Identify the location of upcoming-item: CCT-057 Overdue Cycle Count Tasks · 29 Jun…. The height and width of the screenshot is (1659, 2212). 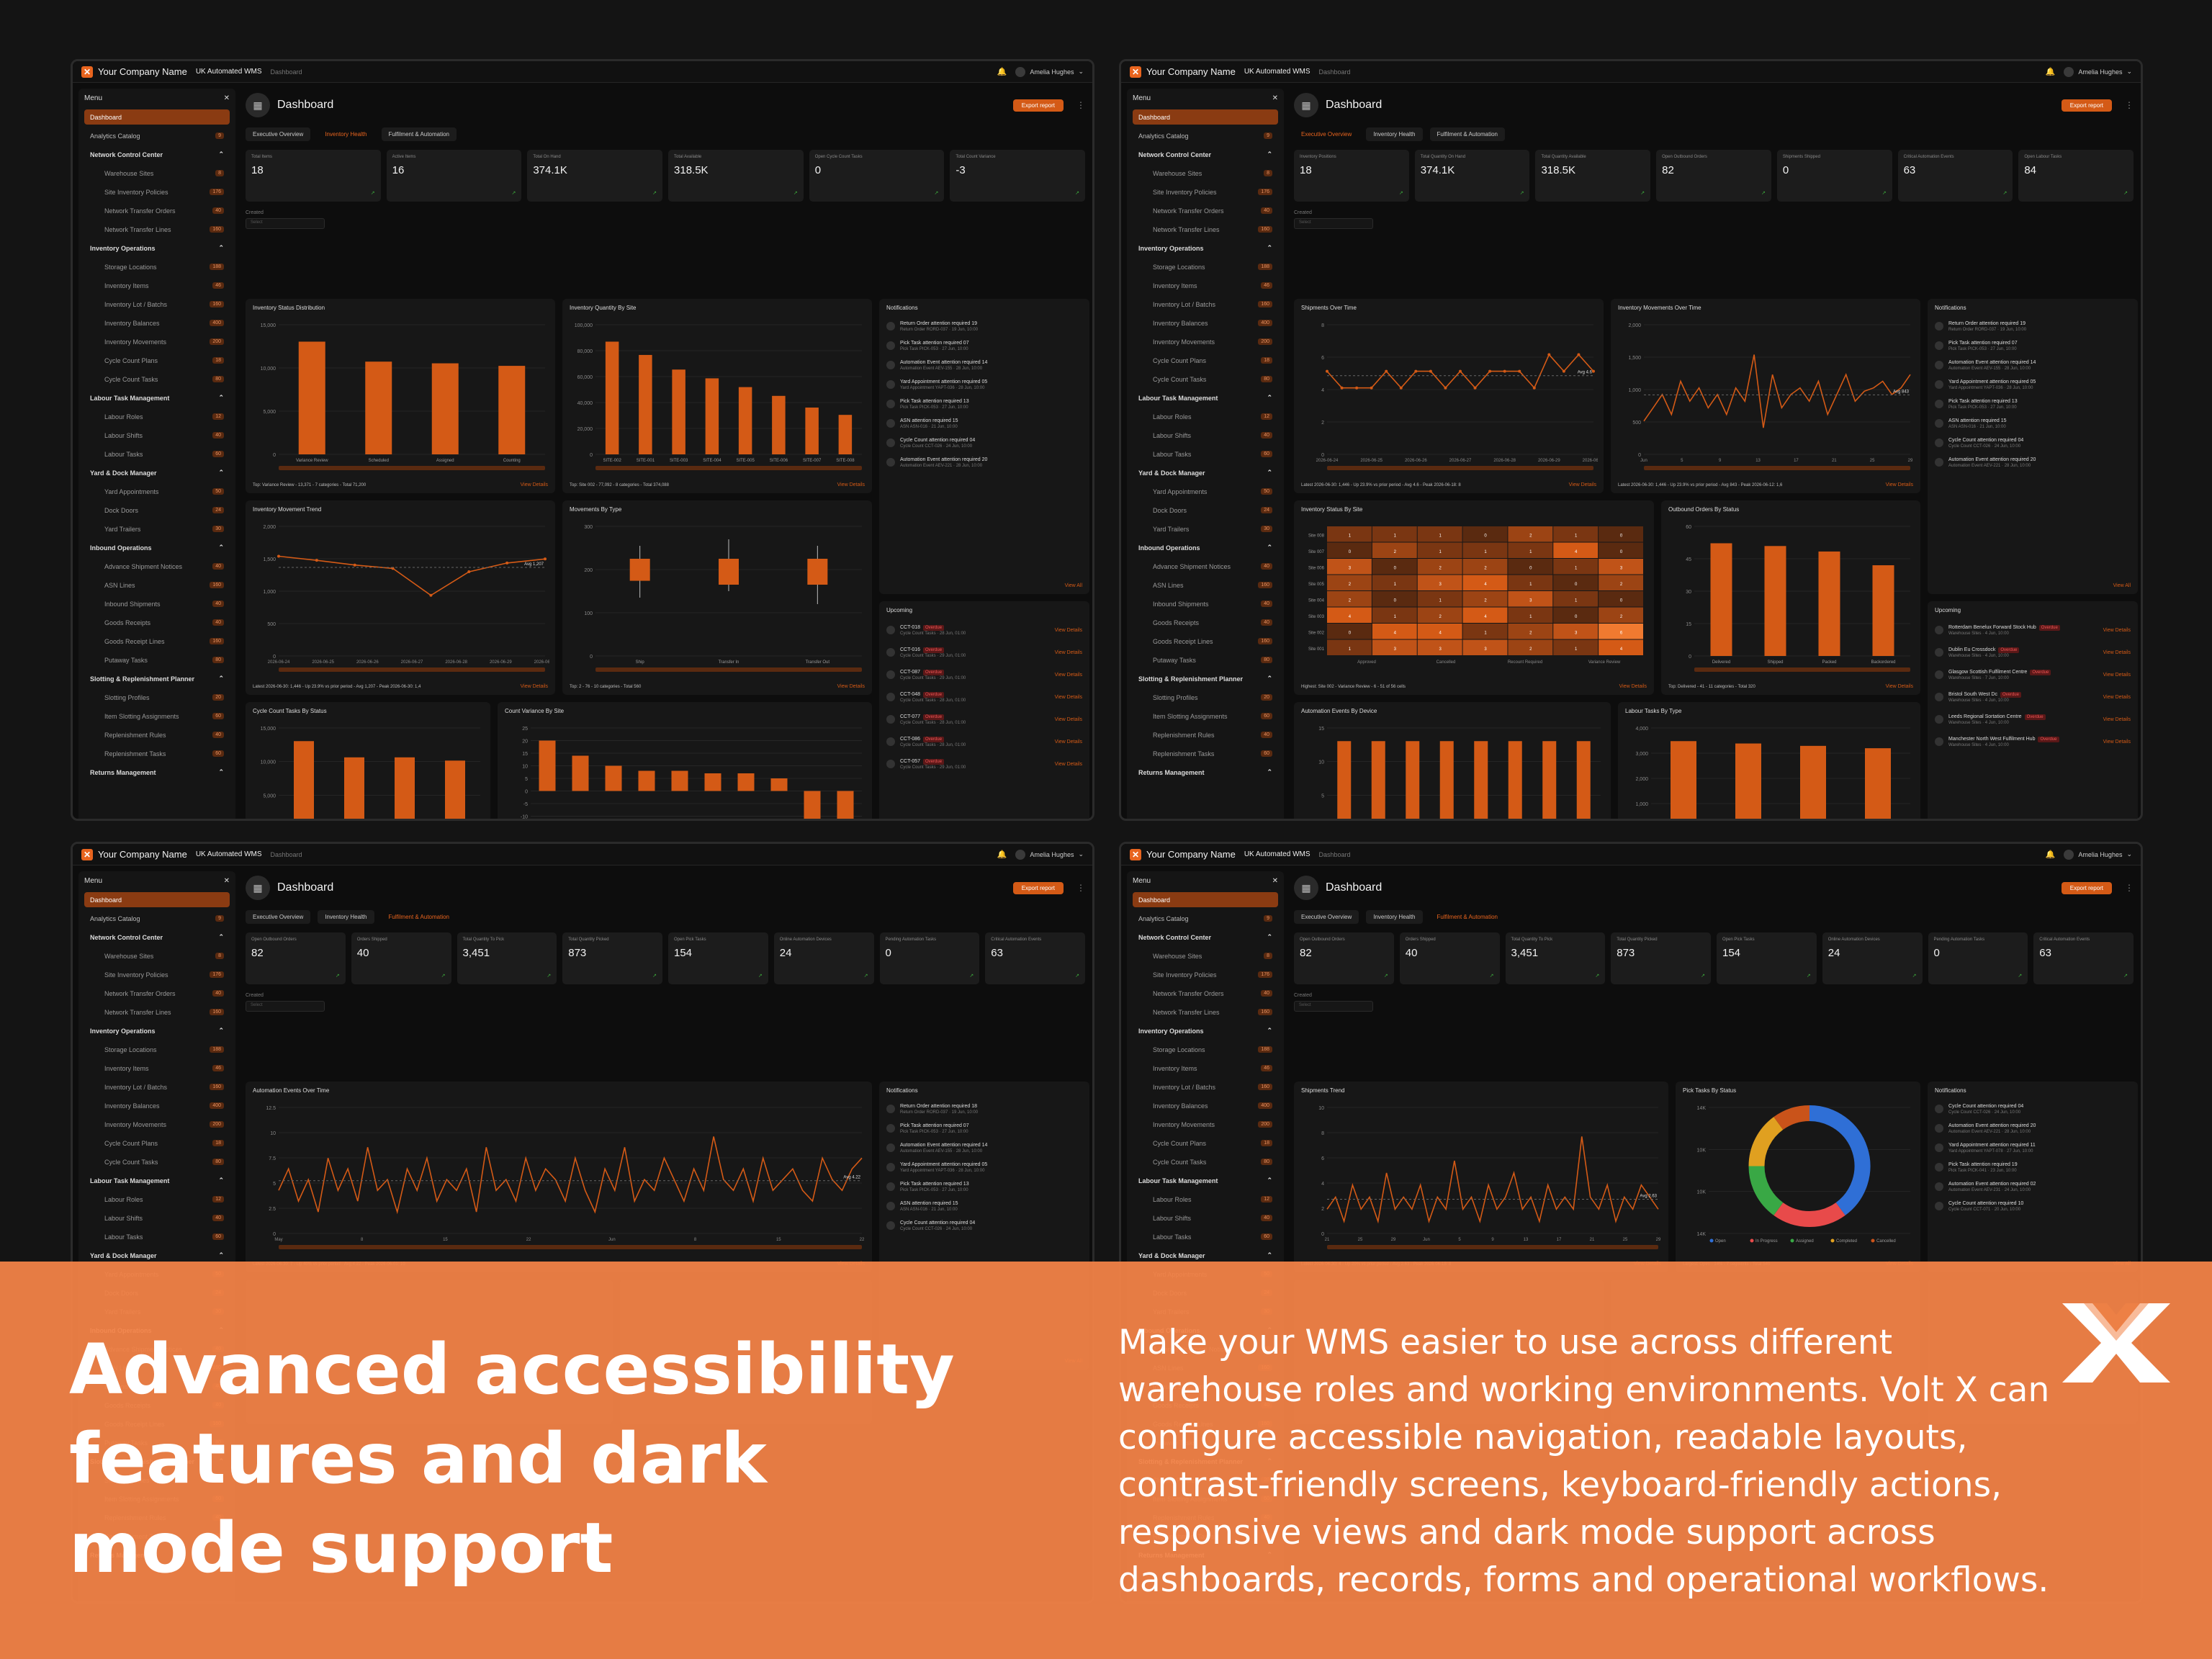
(984, 764).